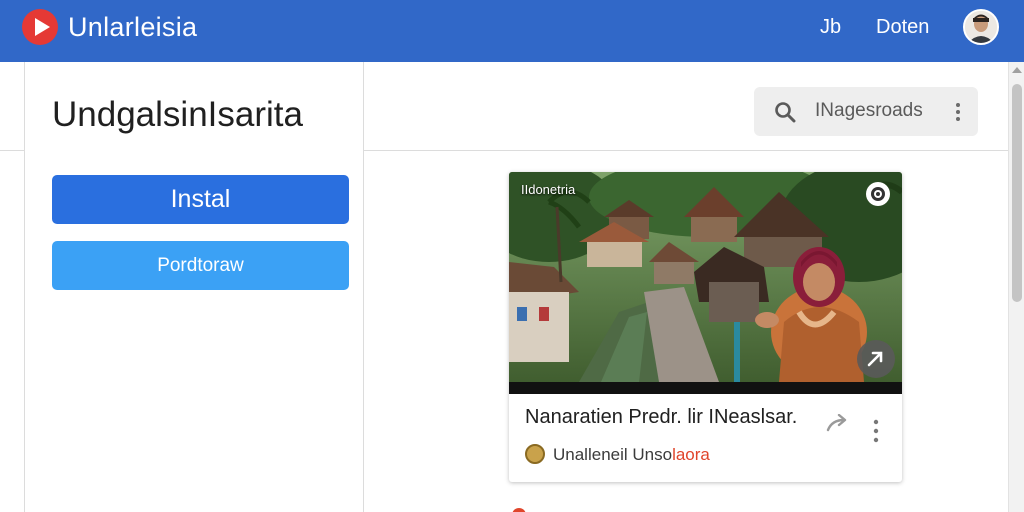 The height and width of the screenshot is (512, 1024). Describe the element at coordinates (1017, 193) in the screenshot. I see `scroll-thumb` at that location.